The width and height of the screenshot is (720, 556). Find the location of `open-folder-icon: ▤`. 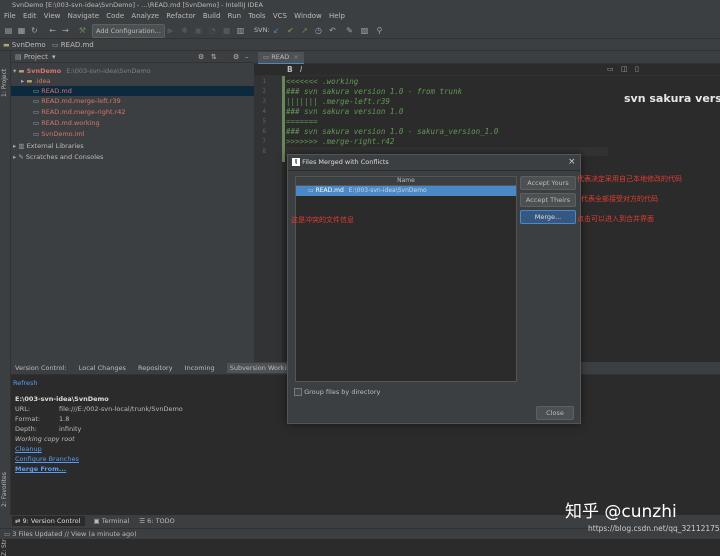

open-folder-icon: ▤ is located at coordinates (8, 30).